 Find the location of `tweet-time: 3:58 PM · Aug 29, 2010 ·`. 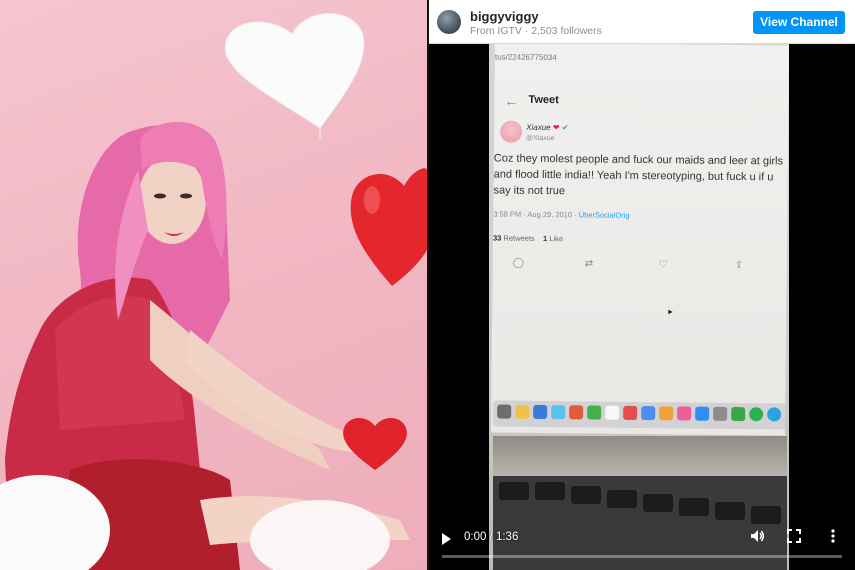

tweet-time: 3:58 PM · Aug 29, 2010 · is located at coordinates (536, 214).